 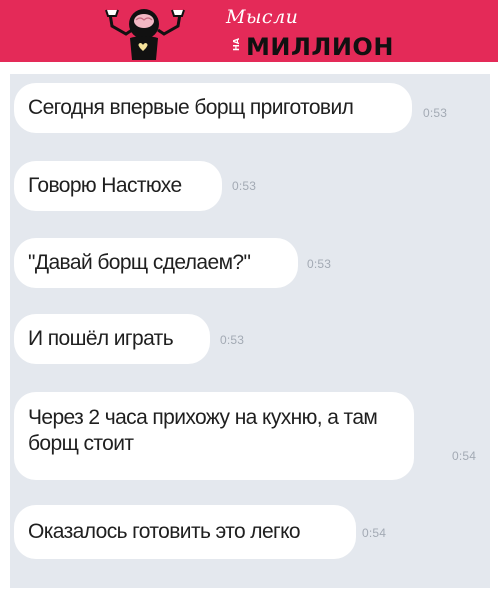 What do you see at coordinates (191, 107) in the screenshot?
I see `message-text: Сегодня впервые борщ приготовил` at bounding box center [191, 107].